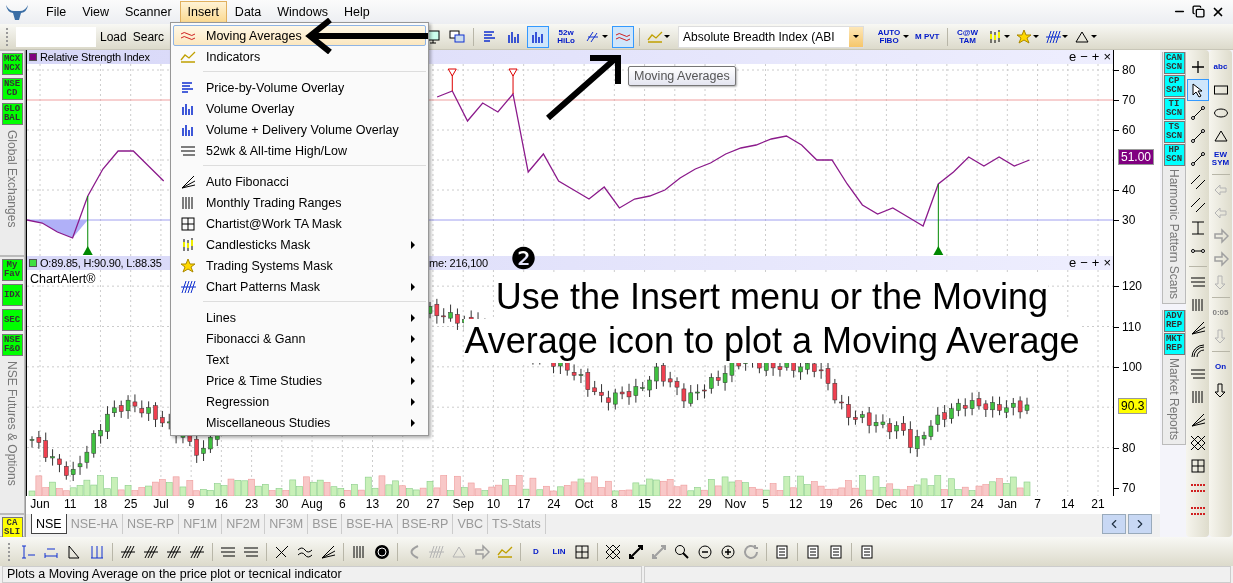 The height and width of the screenshot is (583, 1233). What do you see at coordinates (299, 286) in the screenshot?
I see `menu-item: Chart Patterns Mask` at bounding box center [299, 286].